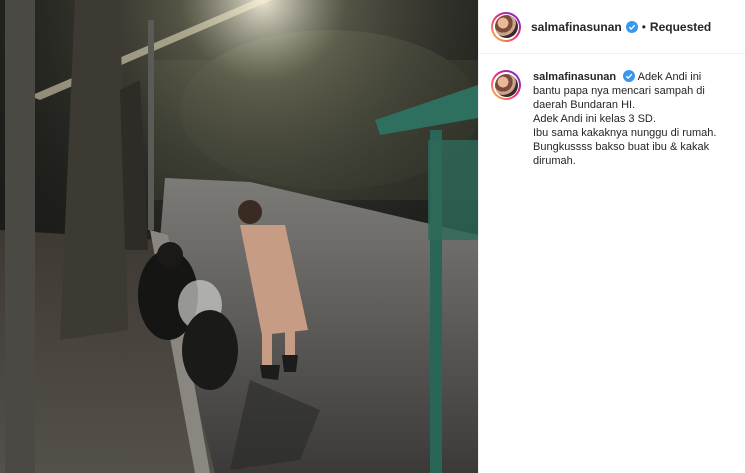  I want to click on caption-line-1: bantu papa nya mencari sampah di, so click(619, 91).